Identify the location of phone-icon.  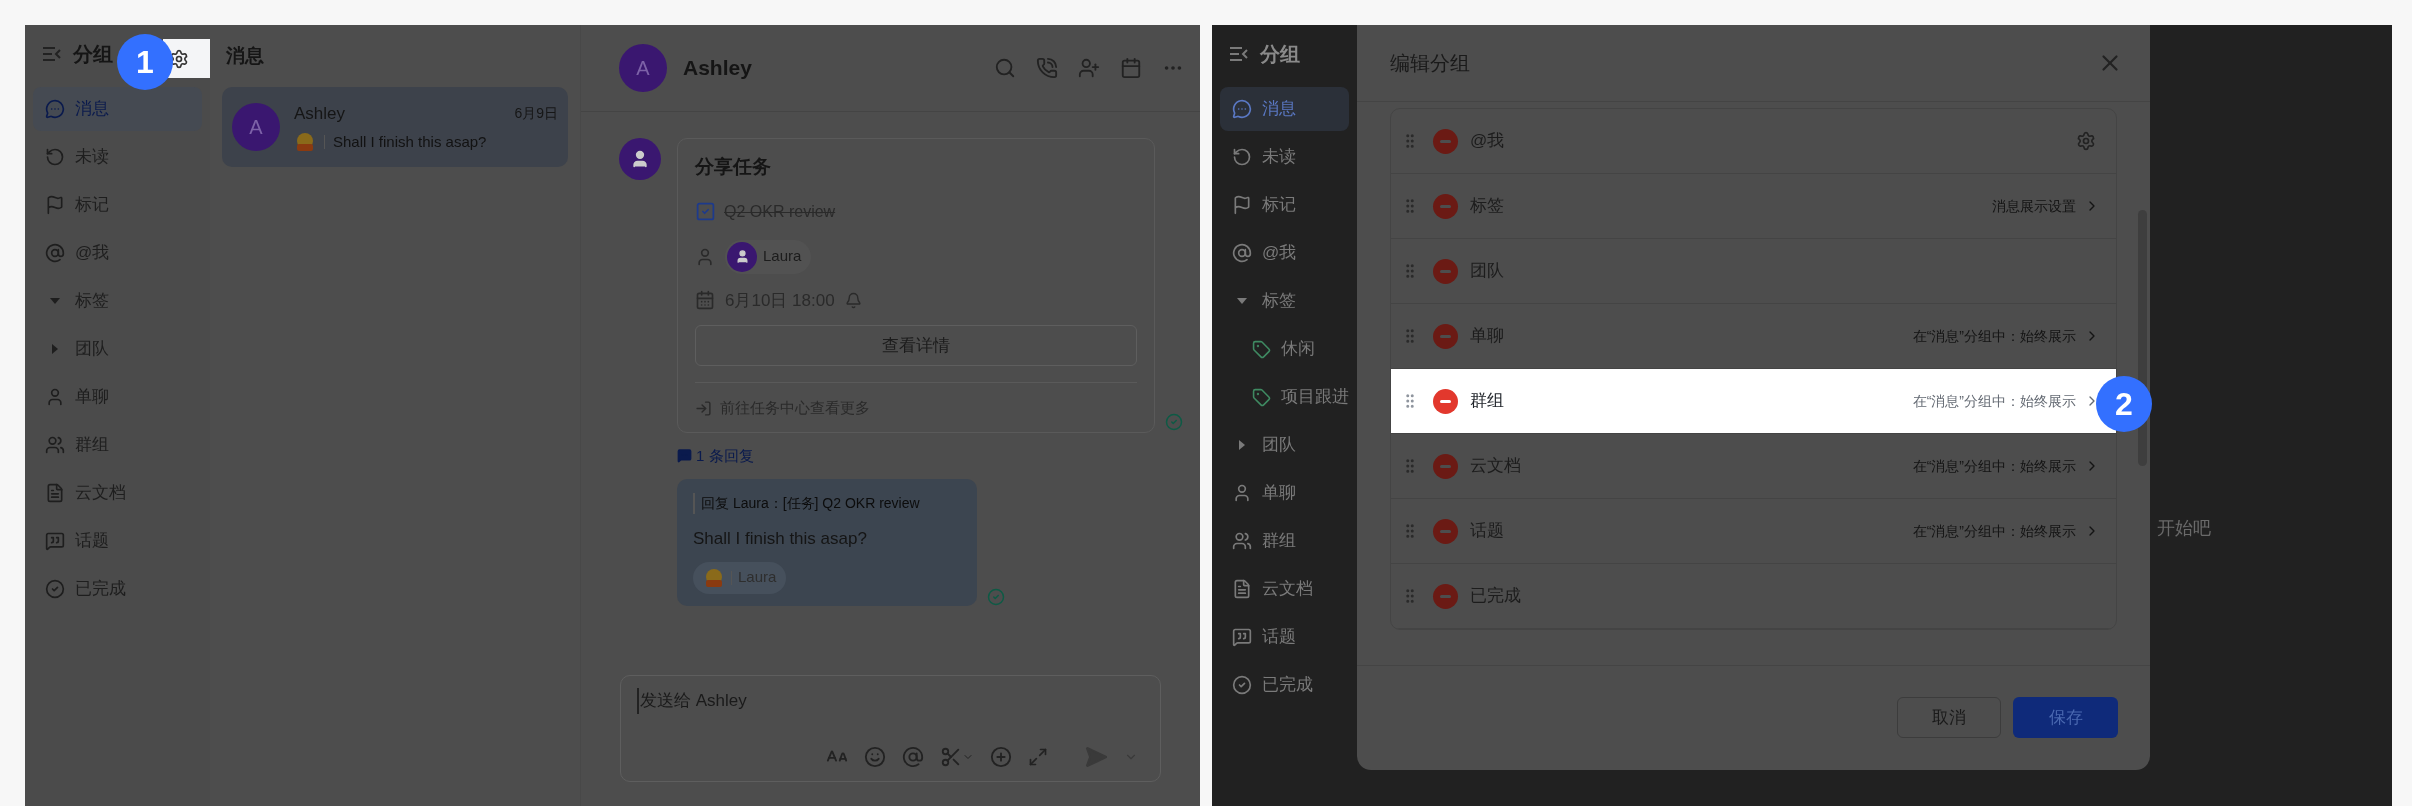
(1047, 68).